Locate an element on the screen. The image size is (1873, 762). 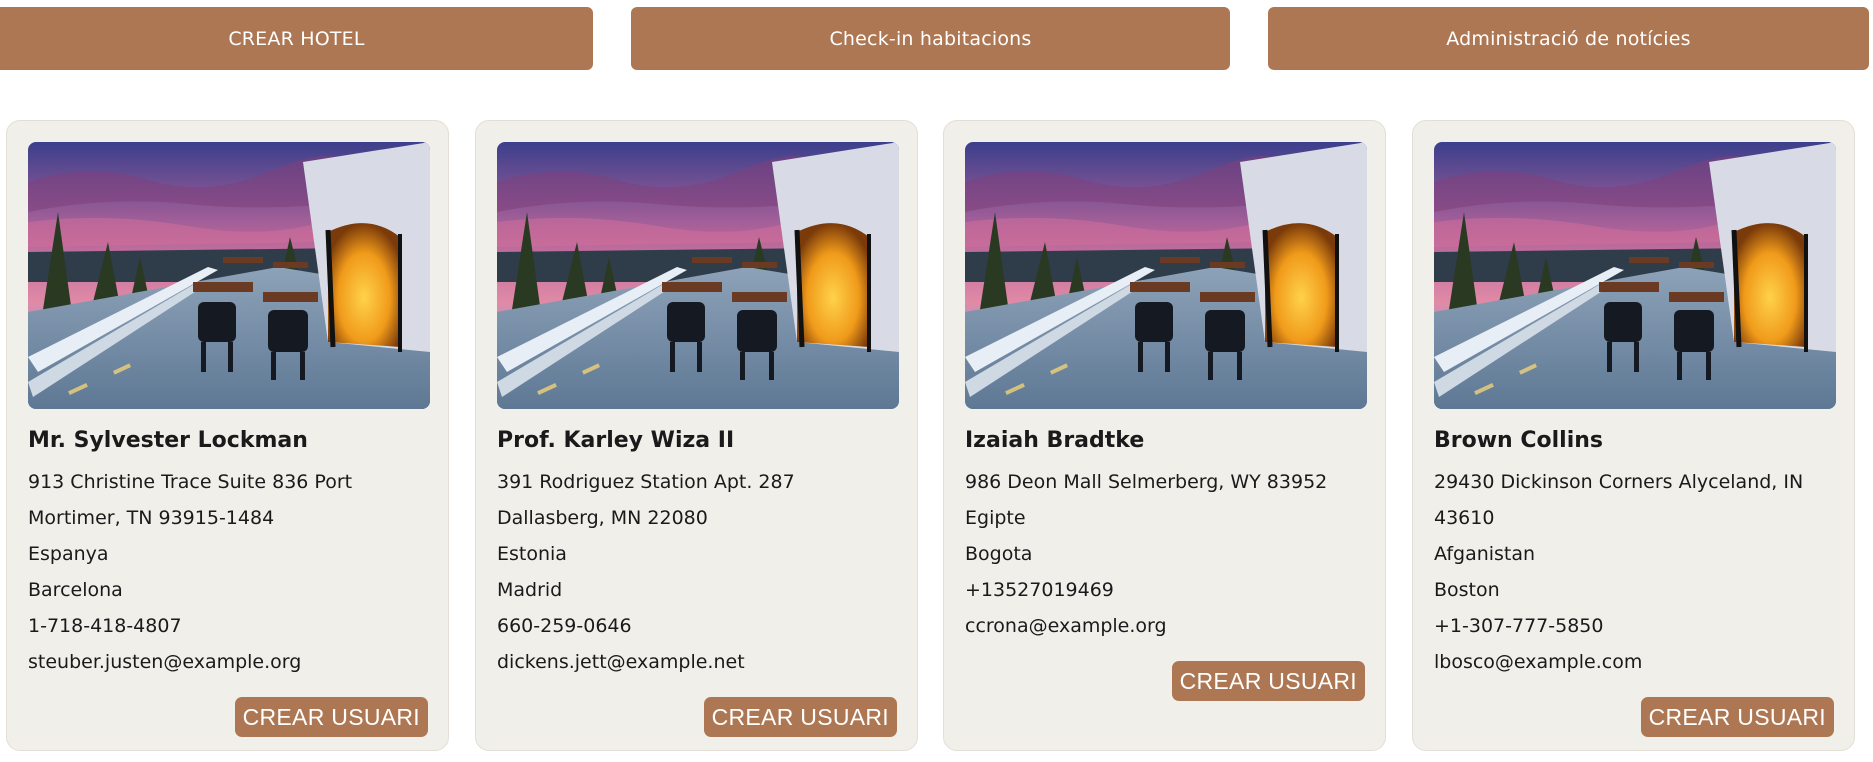
card-email: dickens.jett@example.net is located at coordinates (621, 662).